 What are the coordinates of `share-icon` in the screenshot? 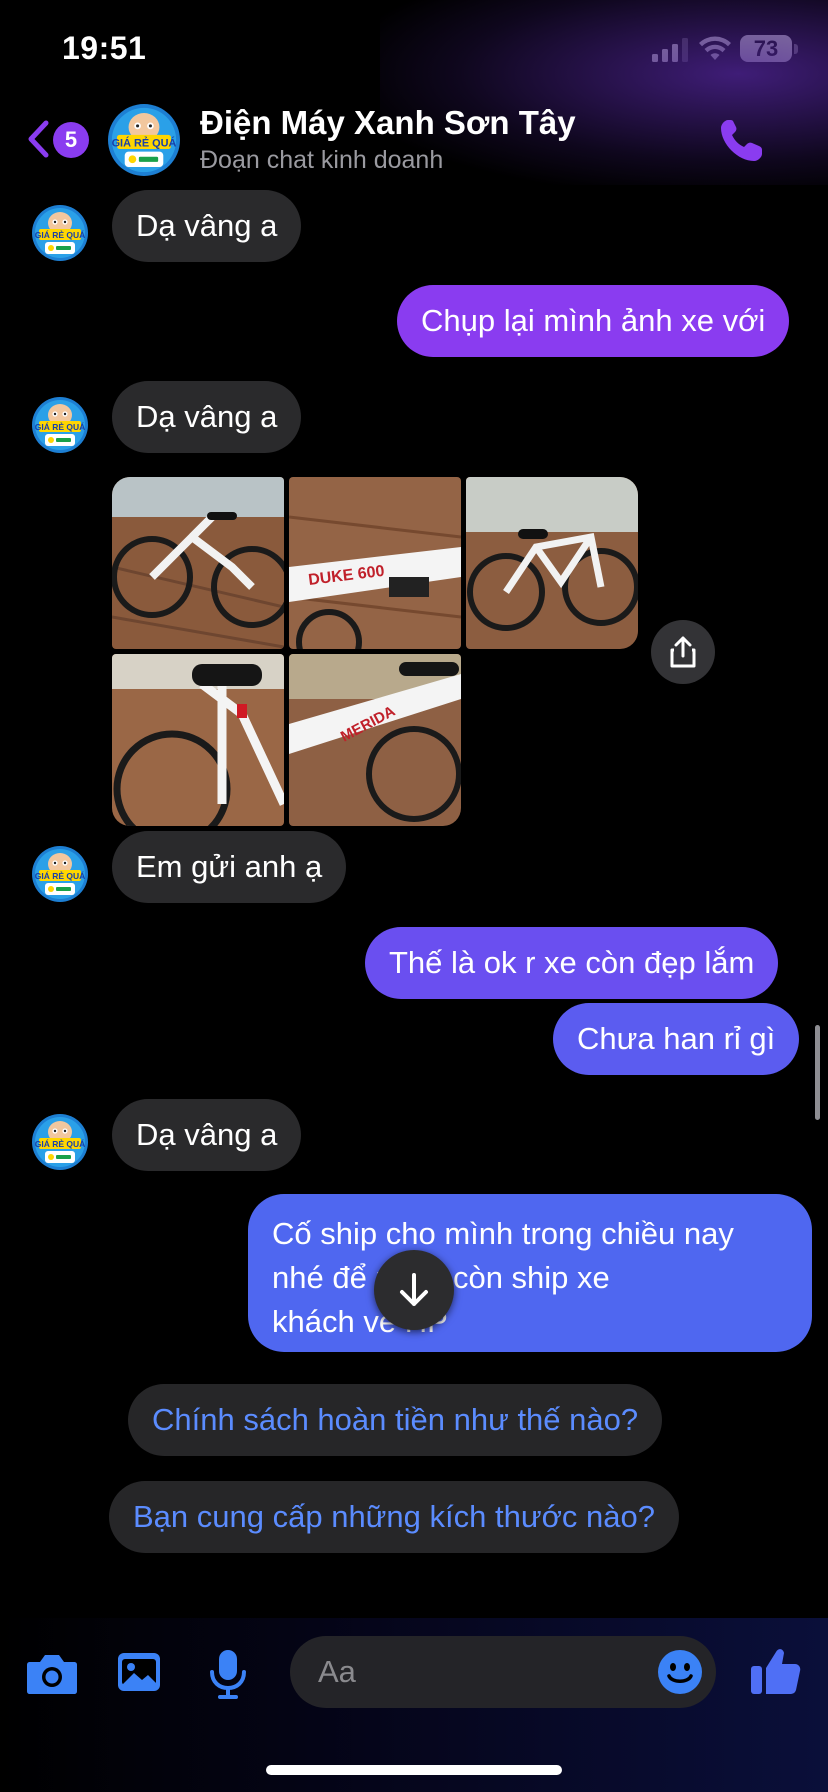 It's located at (683, 652).